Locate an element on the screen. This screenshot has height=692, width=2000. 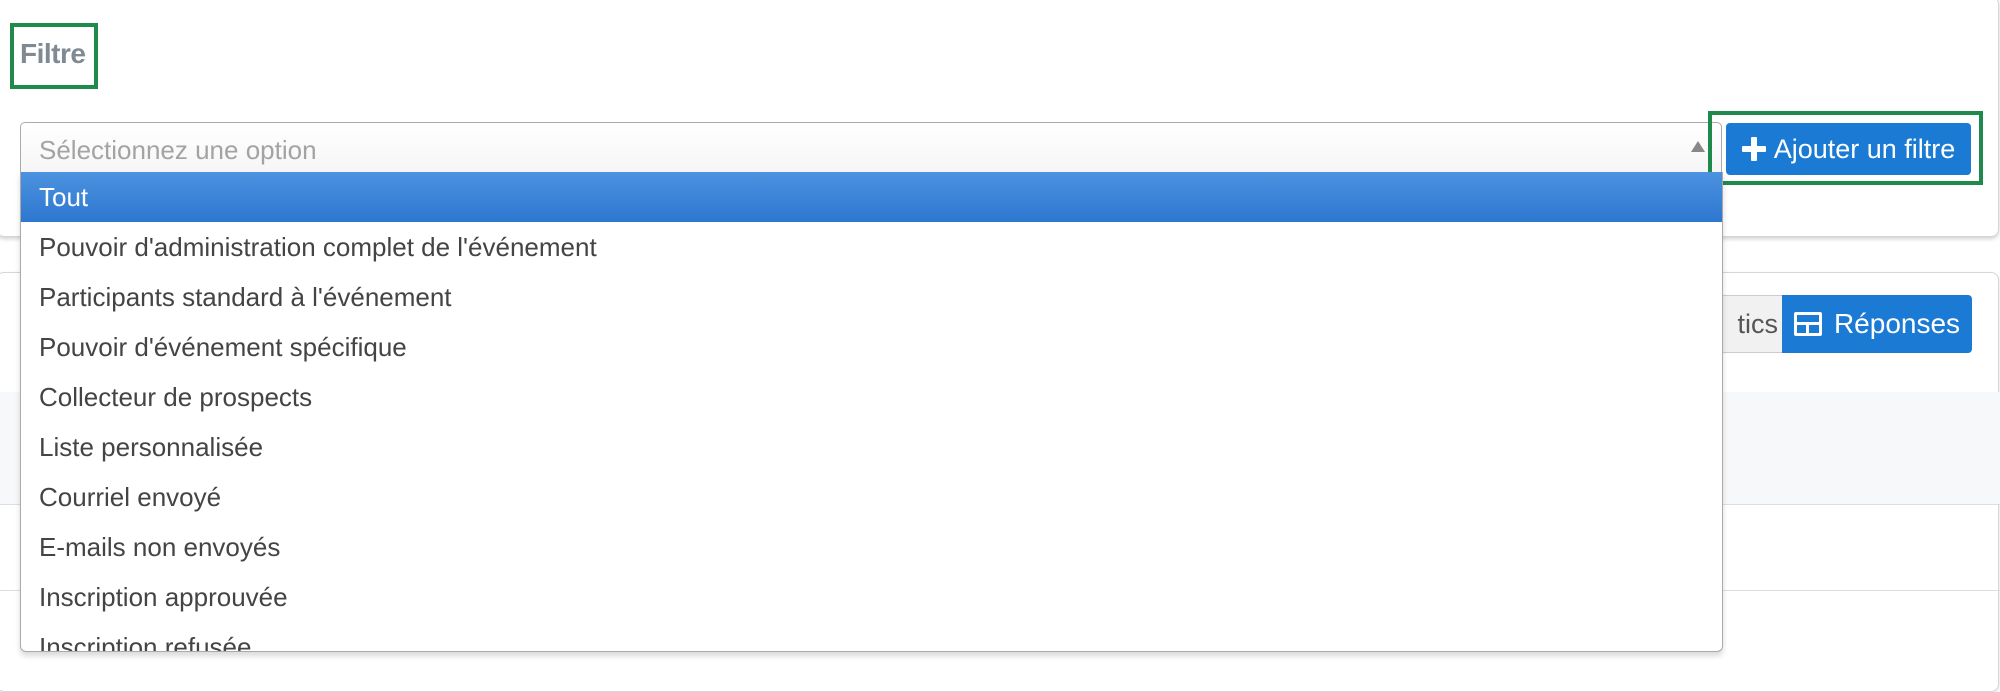
statistics-label: tics is located at coordinates (1758, 323).